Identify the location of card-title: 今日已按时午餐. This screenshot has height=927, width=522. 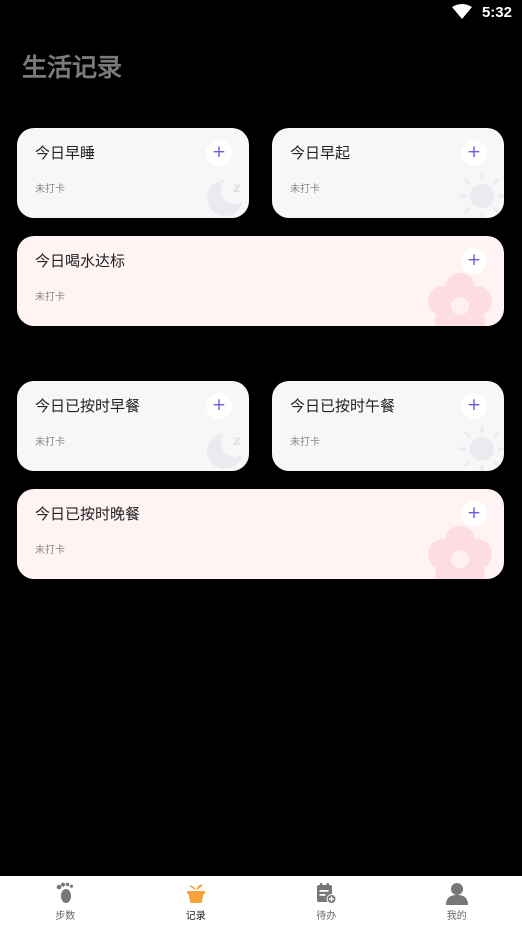
(343, 406).